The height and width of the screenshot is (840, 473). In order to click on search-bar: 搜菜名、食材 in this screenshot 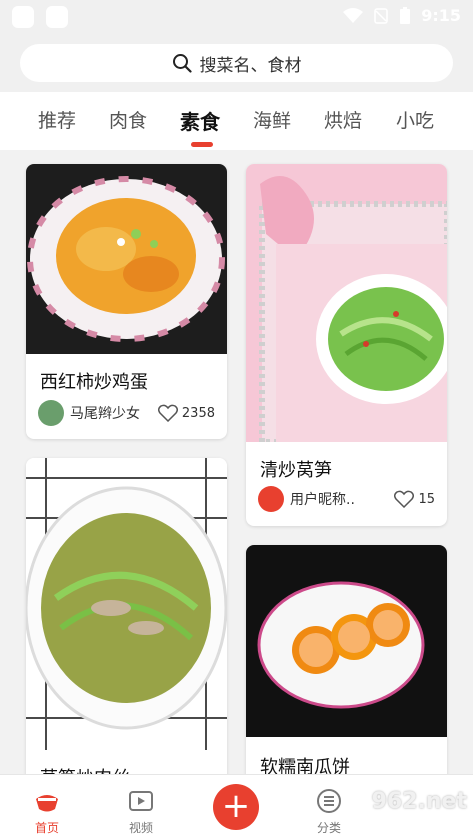, I will do `click(236, 63)`.